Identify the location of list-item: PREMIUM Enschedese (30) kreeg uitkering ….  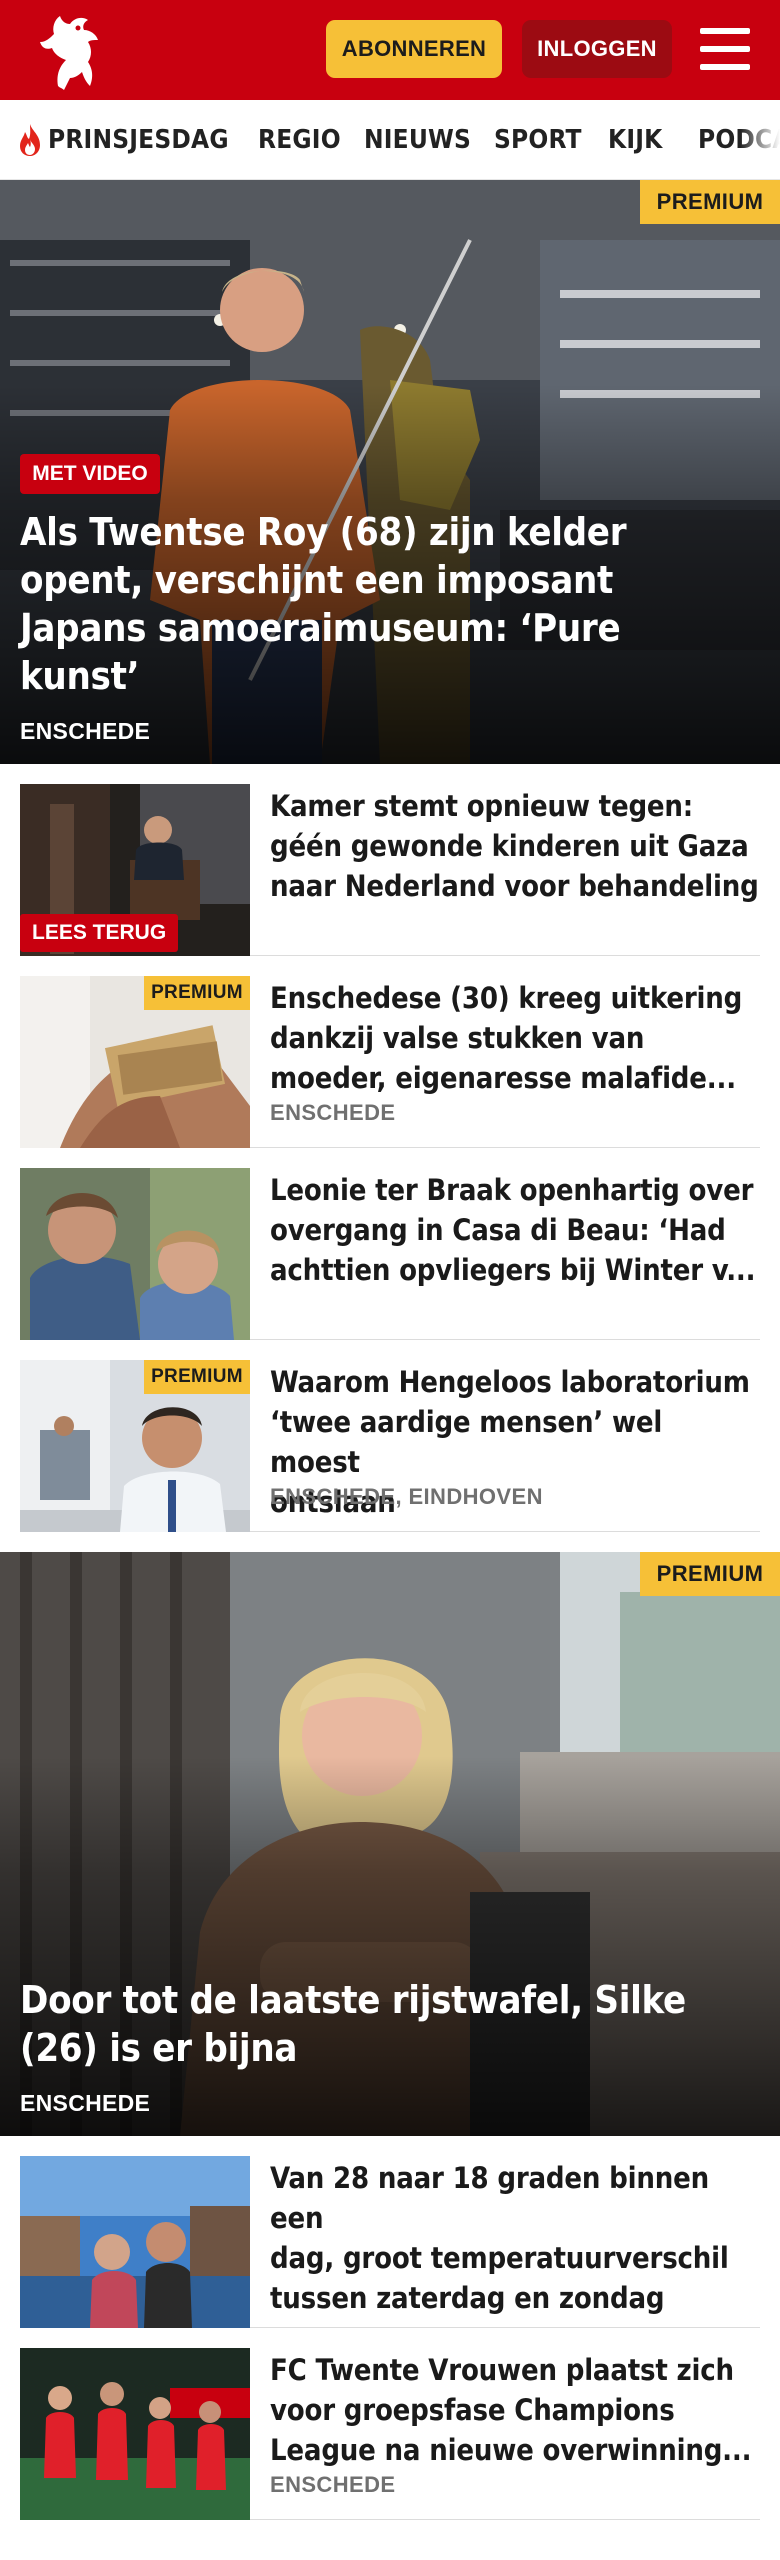
(390, 1062).